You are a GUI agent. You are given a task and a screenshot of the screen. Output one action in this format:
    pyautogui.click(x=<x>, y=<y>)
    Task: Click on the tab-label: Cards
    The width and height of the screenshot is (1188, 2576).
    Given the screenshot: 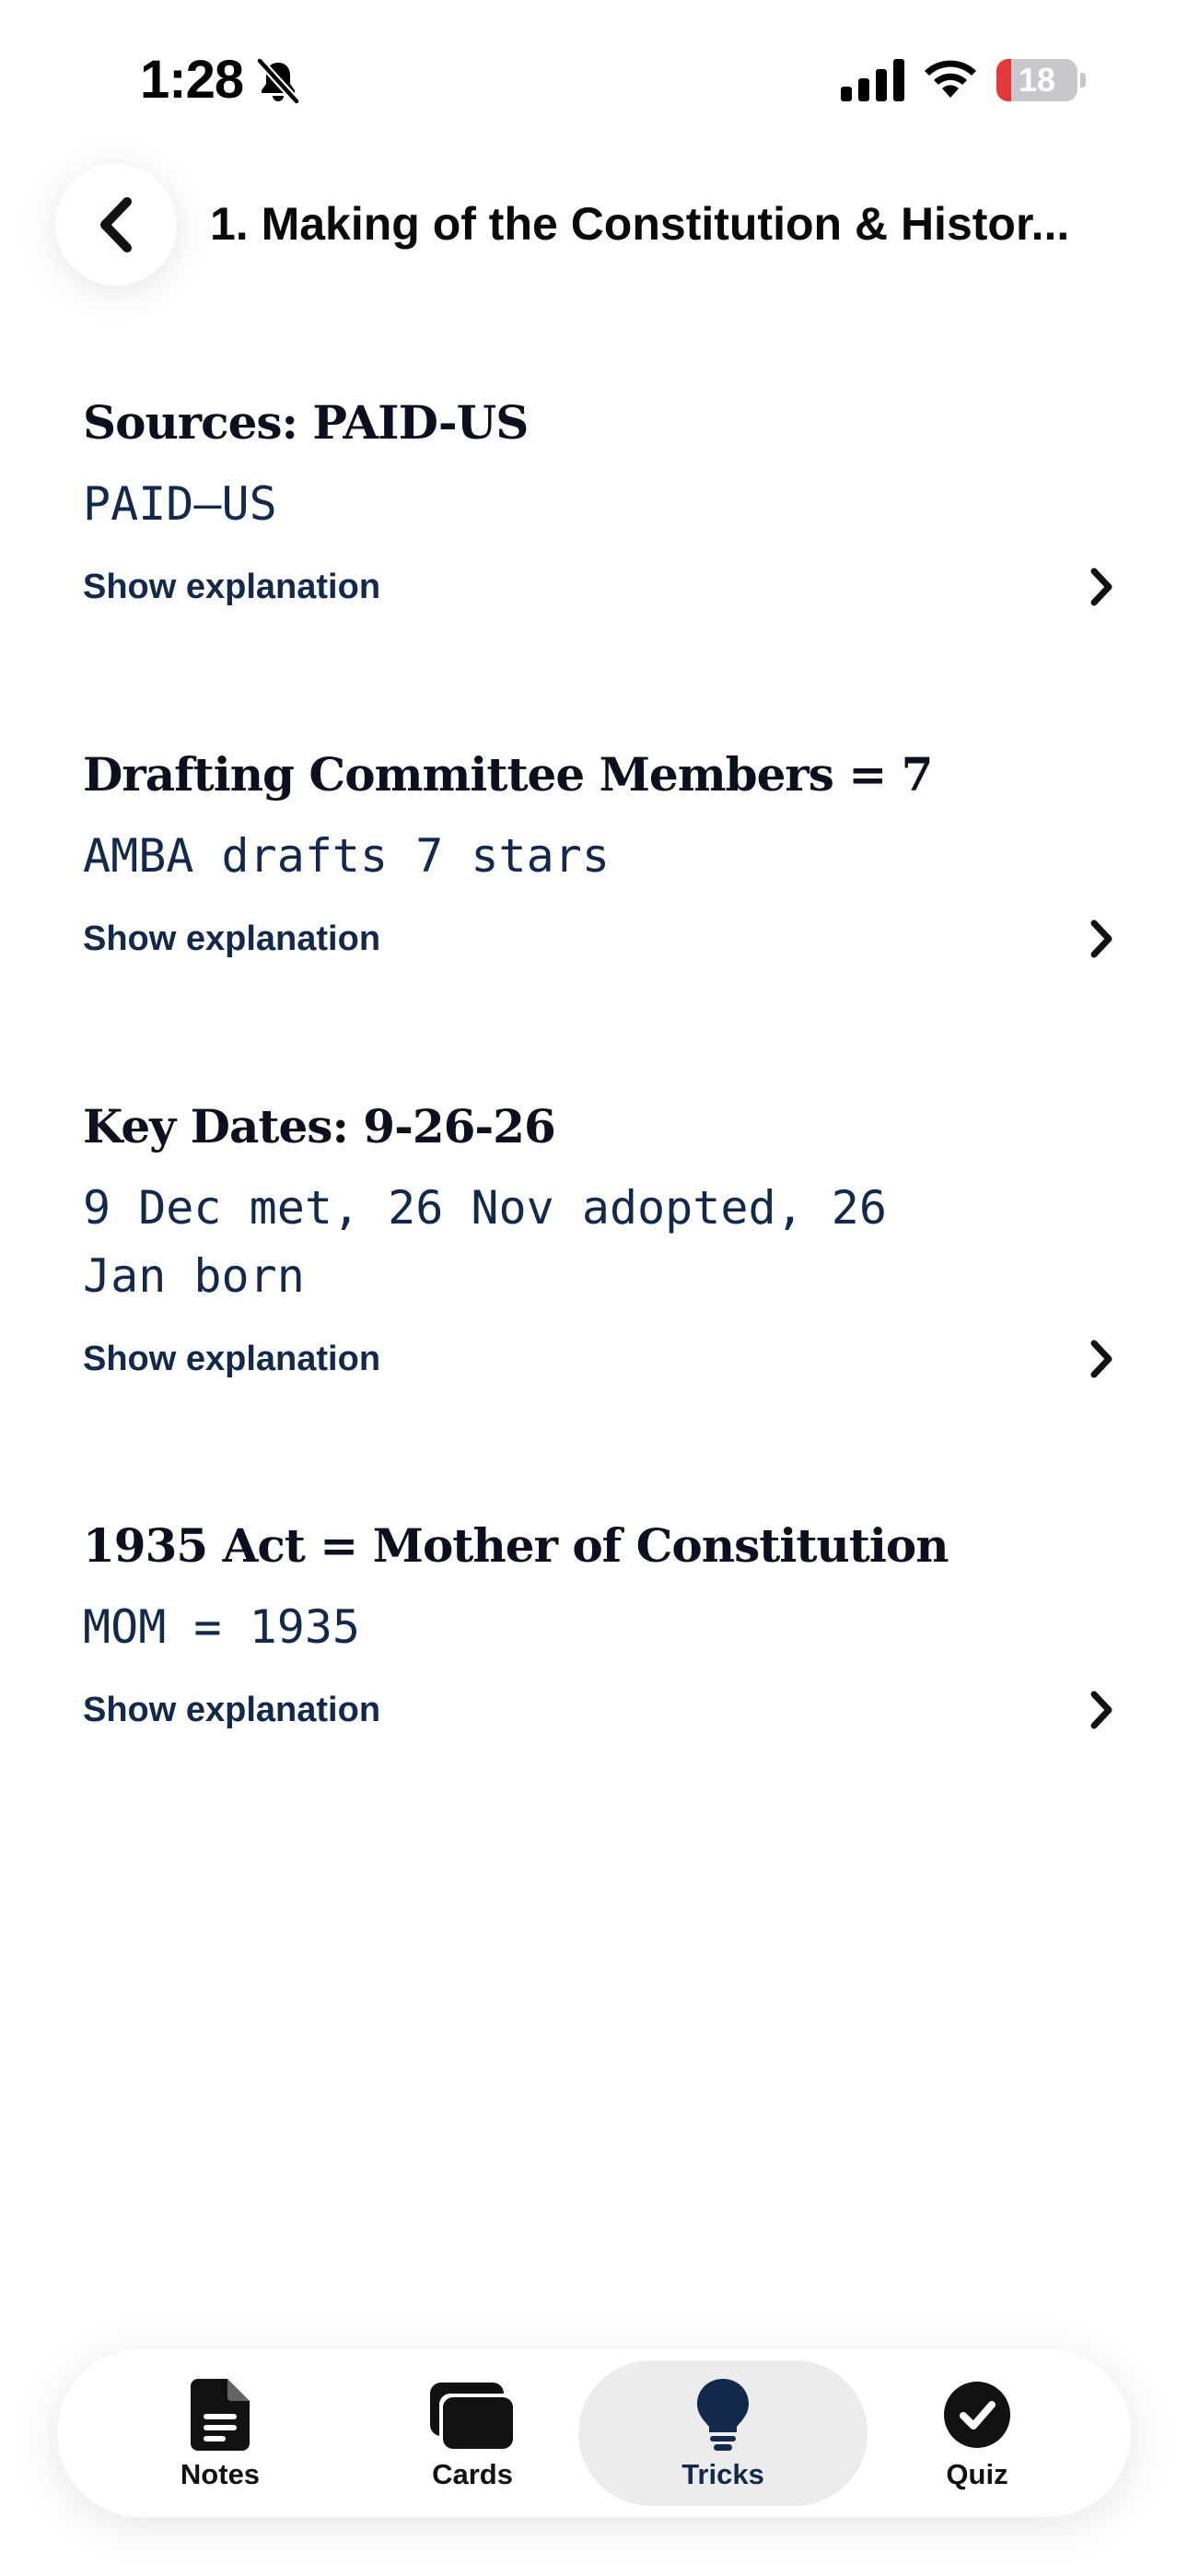 What is the action you would take?
    pyautogui.click(x=473, y=2474)
    